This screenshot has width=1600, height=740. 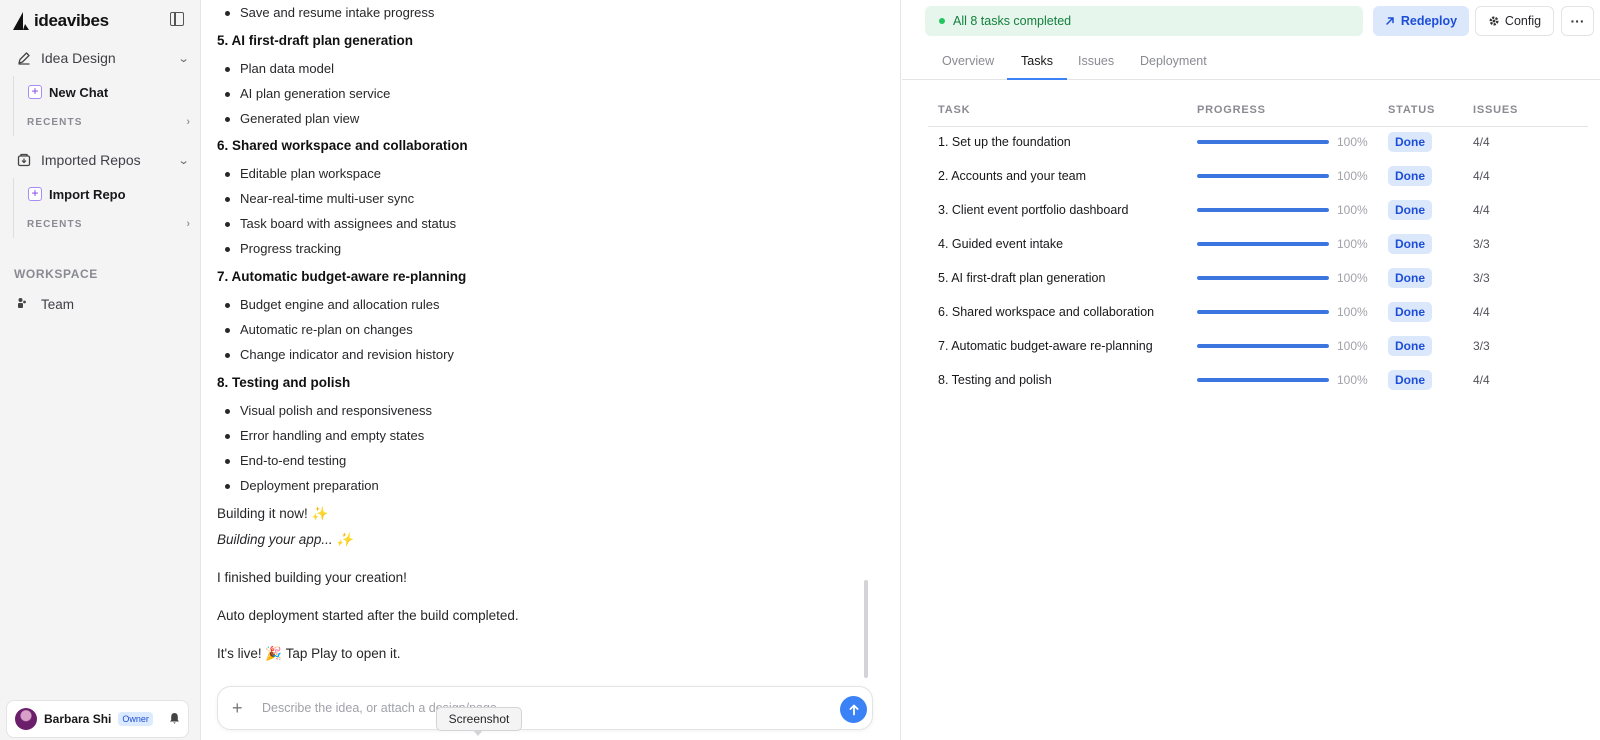 What do you see at coordinates (1096, 61) in the screenshot?
I see `tab-issues: Issues` at bounding box center [1096, 61].